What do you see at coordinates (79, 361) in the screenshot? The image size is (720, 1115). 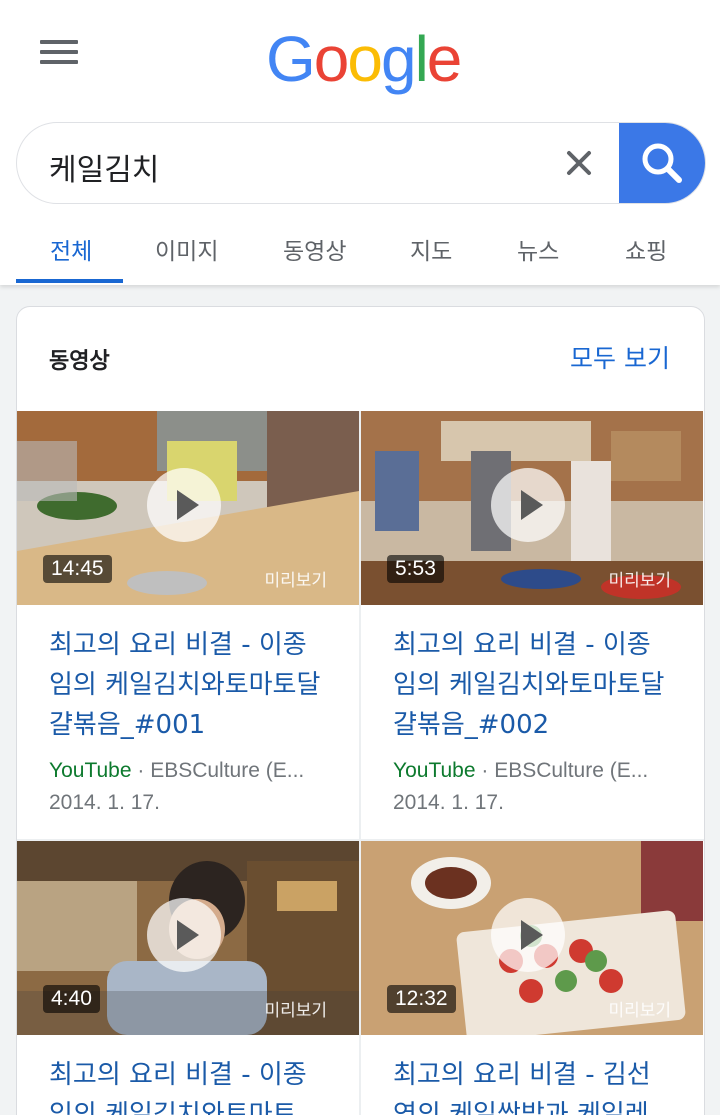 I see `videos-section-title: 동영상` at bounding box center [79, 361].